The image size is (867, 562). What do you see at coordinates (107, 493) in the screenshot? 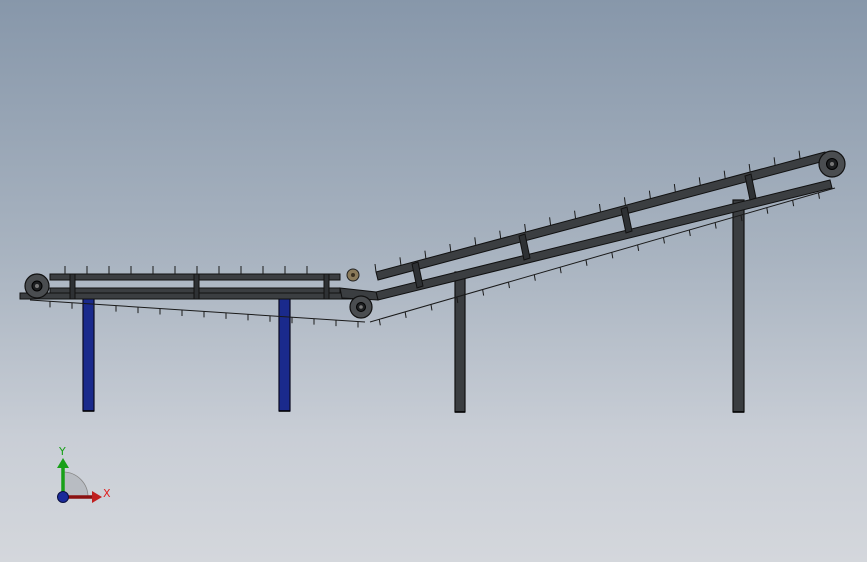
I see `x-axis-label: X` at bounding box center [107, 493].